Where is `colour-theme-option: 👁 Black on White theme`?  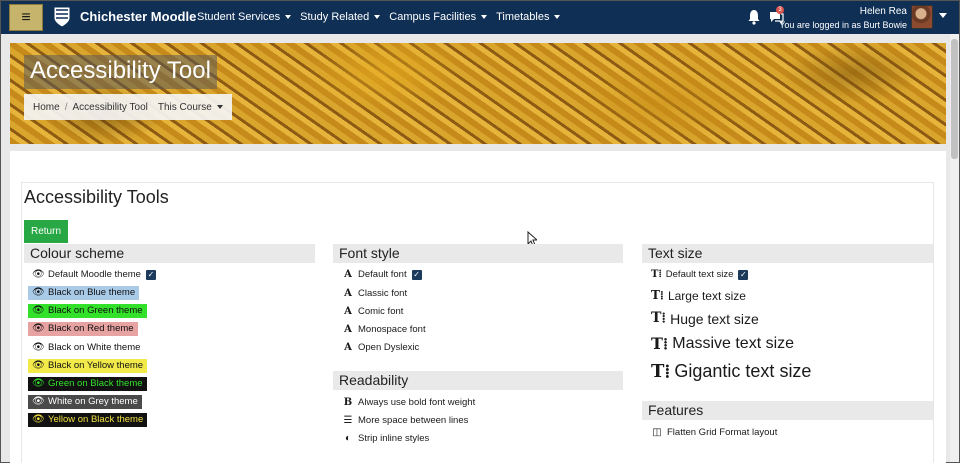 colour-theme-option: 👁 Black on White theme is located at coordinates (86, 347).